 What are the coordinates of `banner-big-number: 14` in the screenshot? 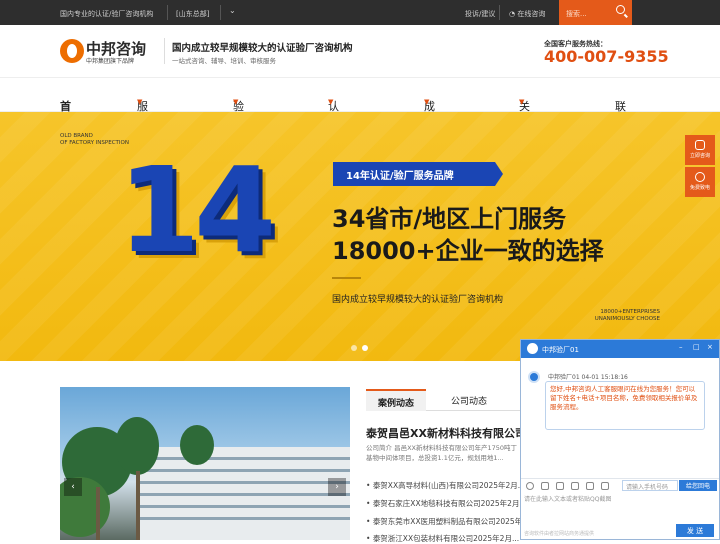 It's located at (197, 210).